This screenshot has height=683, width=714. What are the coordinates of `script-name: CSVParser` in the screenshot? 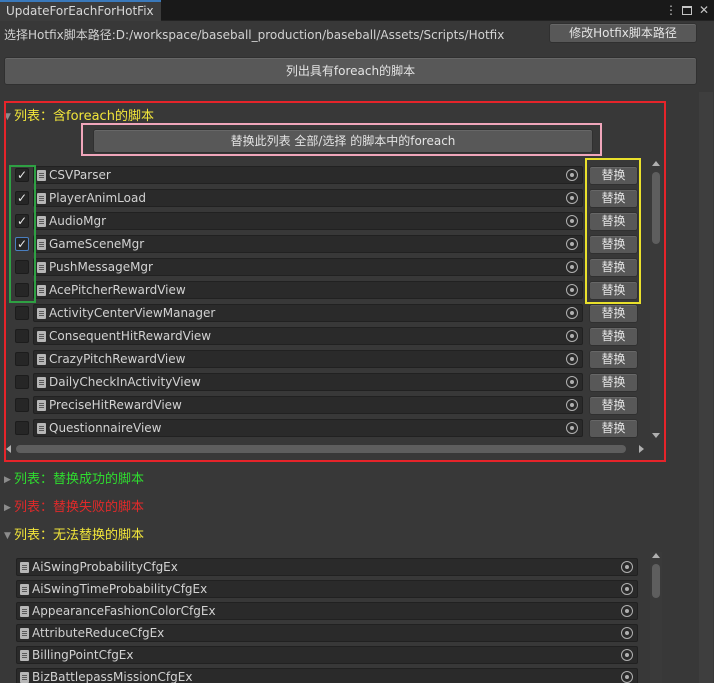 It's located at (80, 175).